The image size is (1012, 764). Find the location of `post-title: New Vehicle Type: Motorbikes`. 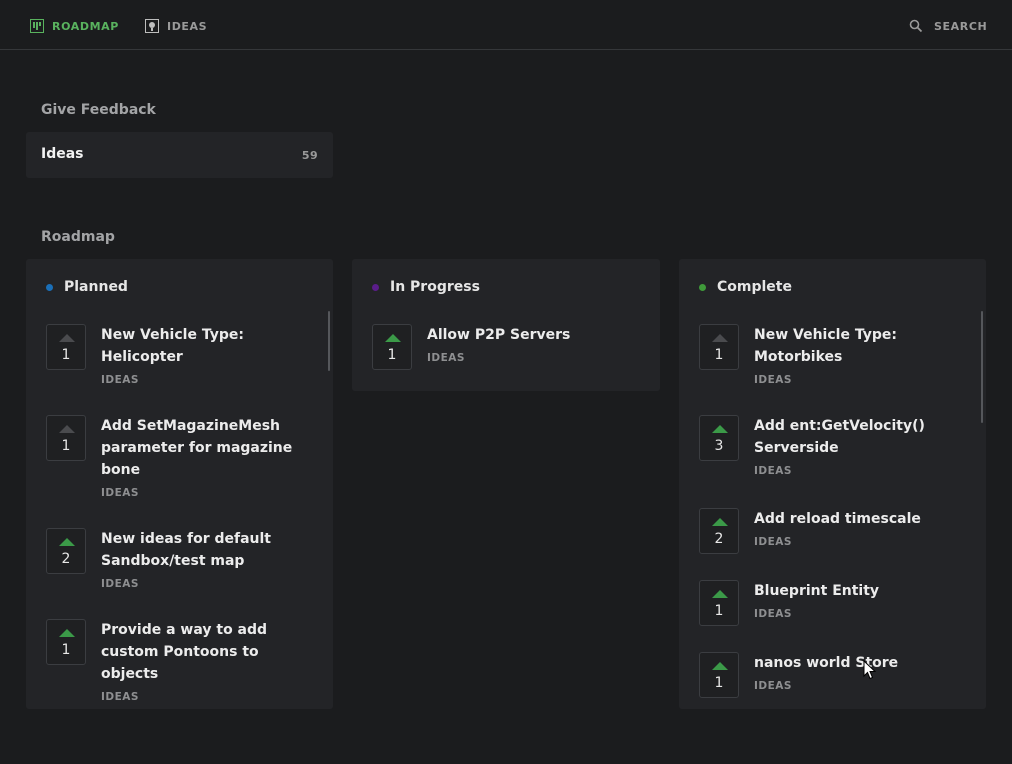

post-title: New Vehicle Type: Motorbikes is located at coordinates (854, 346).